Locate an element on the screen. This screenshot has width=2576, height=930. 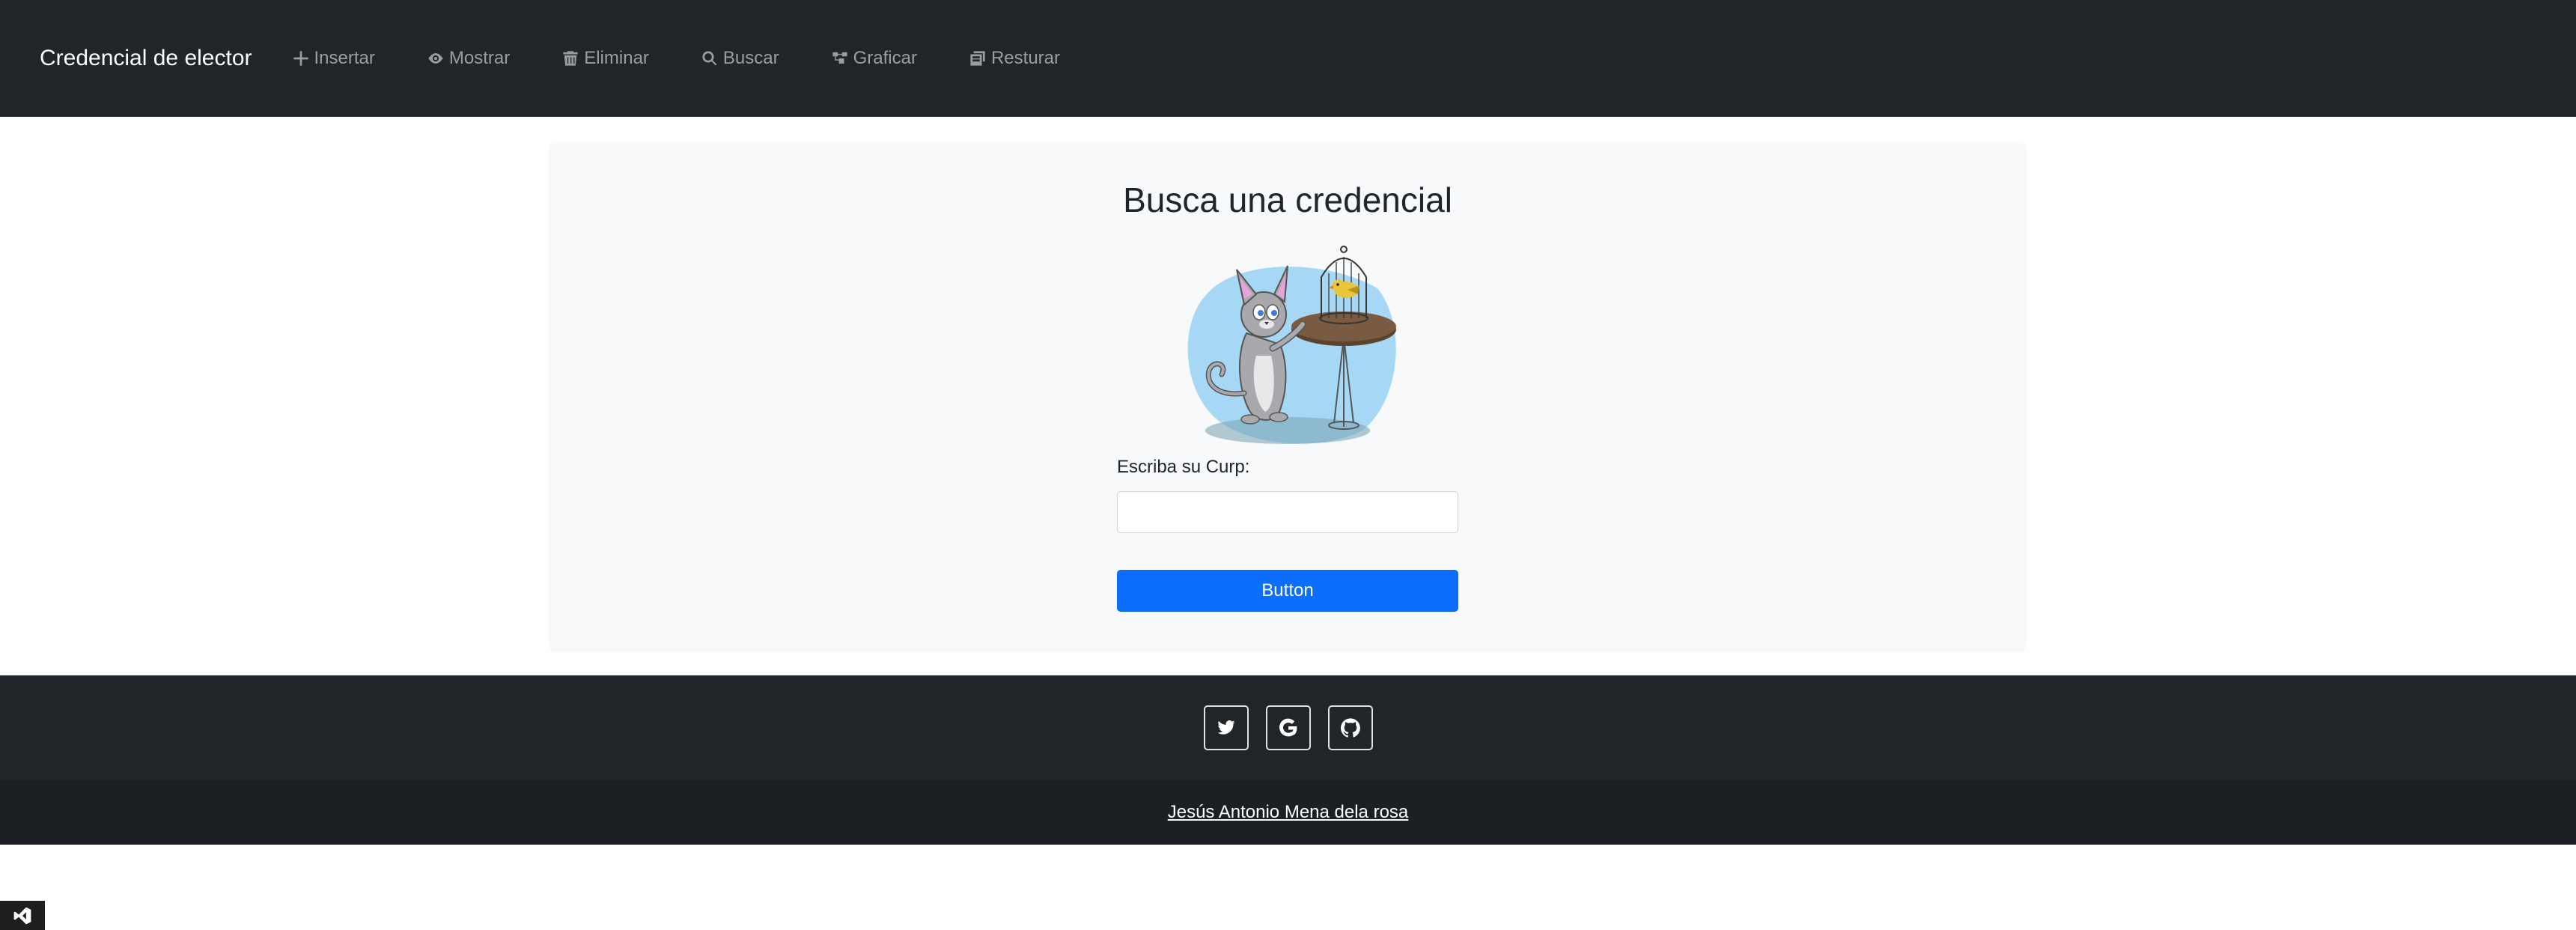
nav-item-mostrar: Mostrar is located at coordinates (468, 58).